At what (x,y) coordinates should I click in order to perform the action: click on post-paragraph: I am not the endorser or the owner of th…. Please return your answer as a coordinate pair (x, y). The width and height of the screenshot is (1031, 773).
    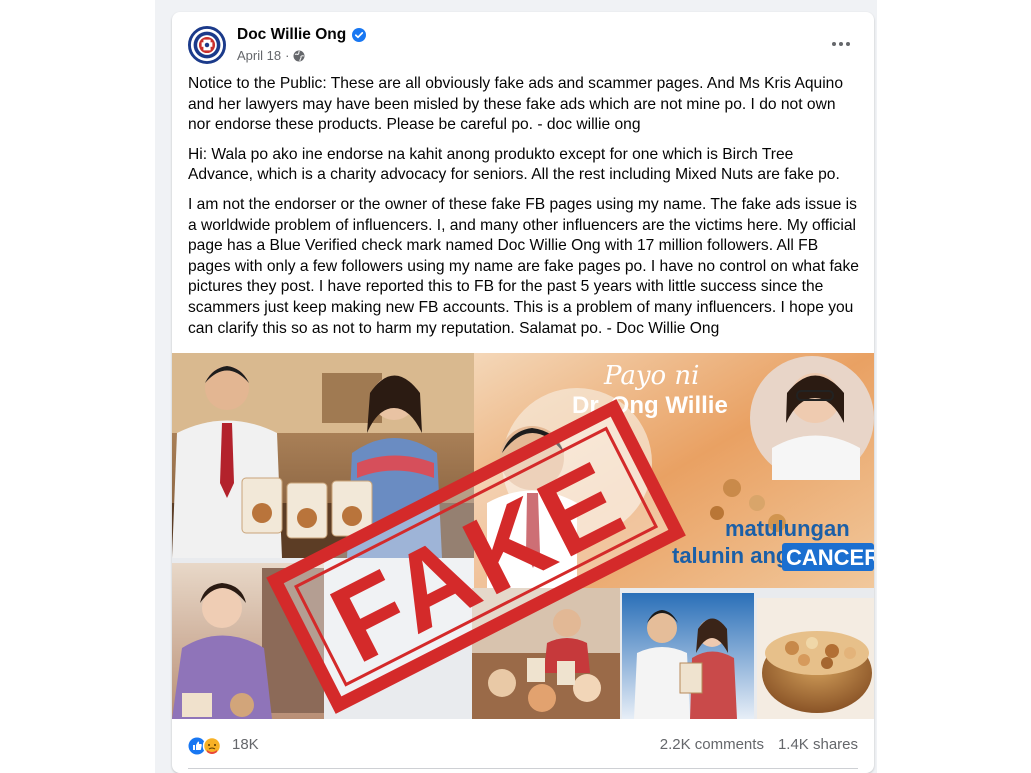
    Looking at the image, I should click on (523, 266).